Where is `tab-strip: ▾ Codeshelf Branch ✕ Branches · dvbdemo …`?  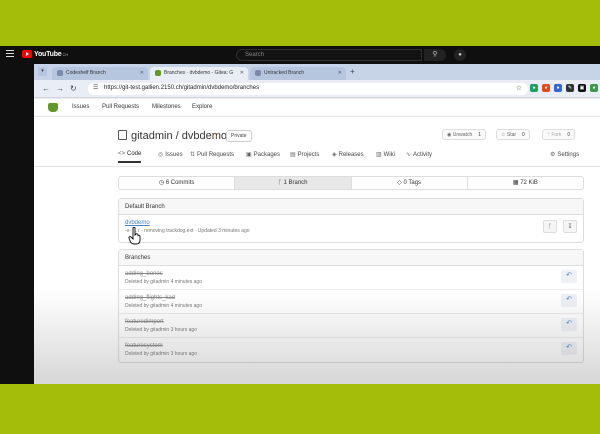
tab-strip: ▾ Codeshelf Branch ✕ Branches · dvbdemo … is located at coordinates (317, 72).